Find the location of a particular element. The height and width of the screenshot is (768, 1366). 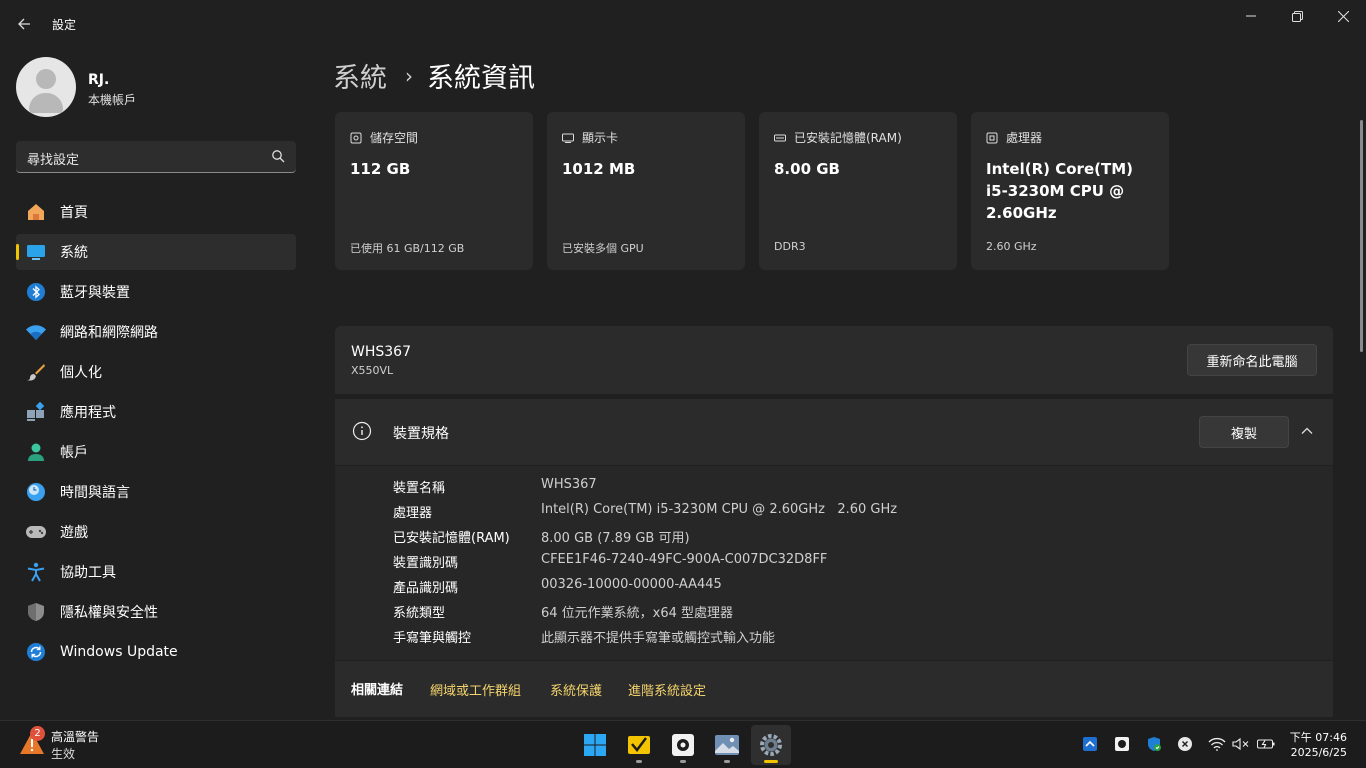

sidebar-item-network: 網路和網際網路 is located at coordinates (156, 332).